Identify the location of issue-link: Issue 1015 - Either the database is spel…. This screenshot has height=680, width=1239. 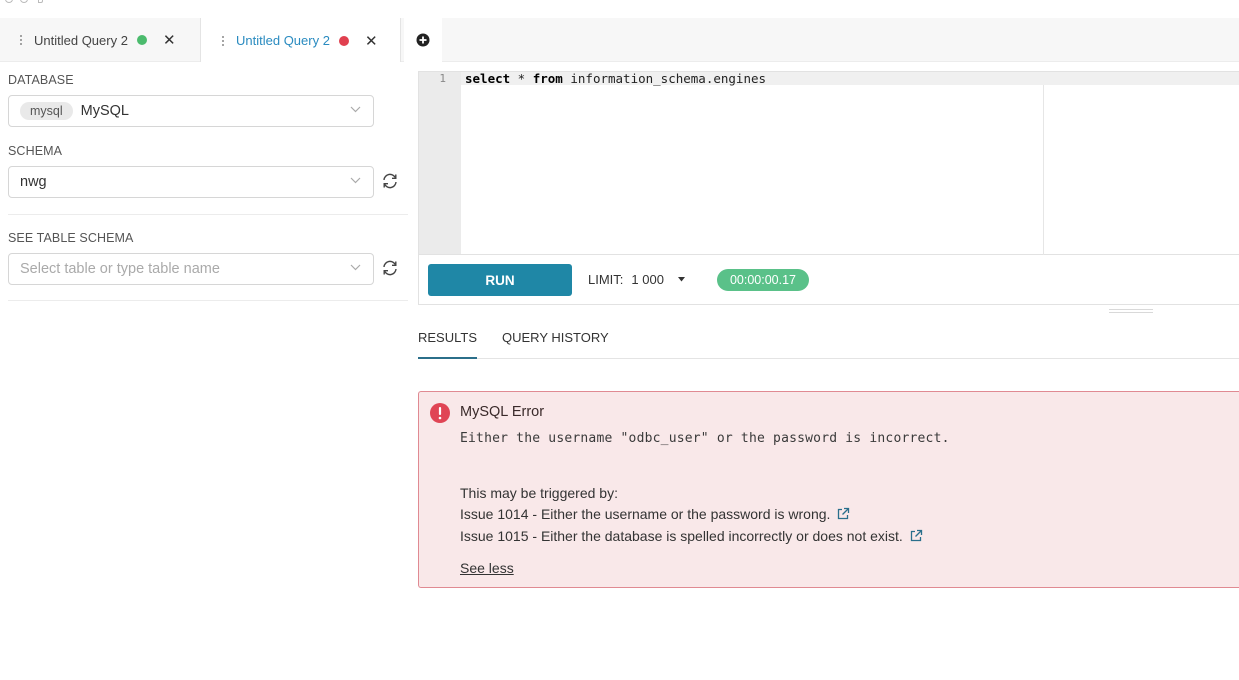
(691, 536).